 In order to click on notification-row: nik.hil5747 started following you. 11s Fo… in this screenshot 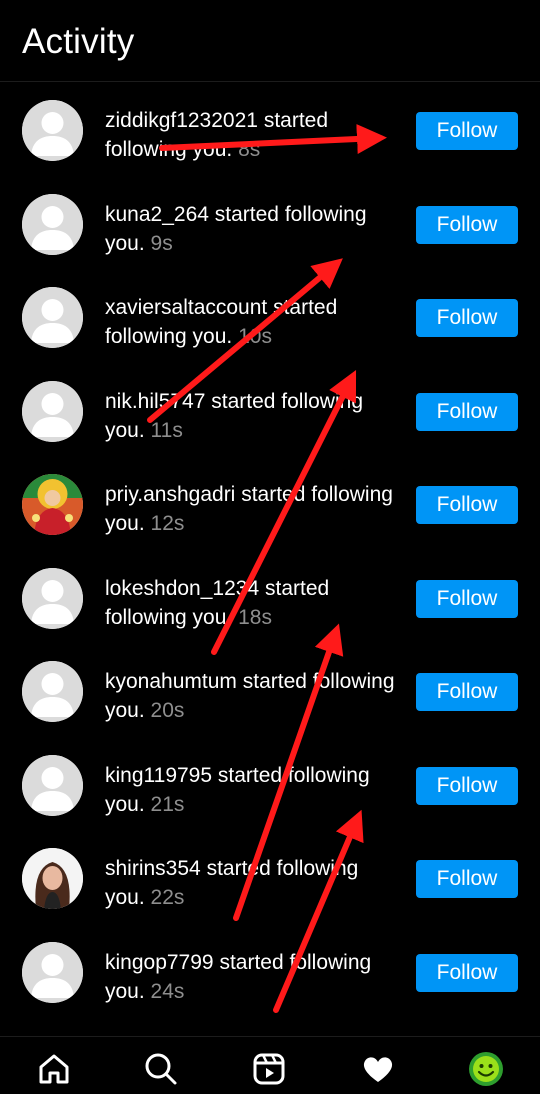, I will do `click(270, 411)`.